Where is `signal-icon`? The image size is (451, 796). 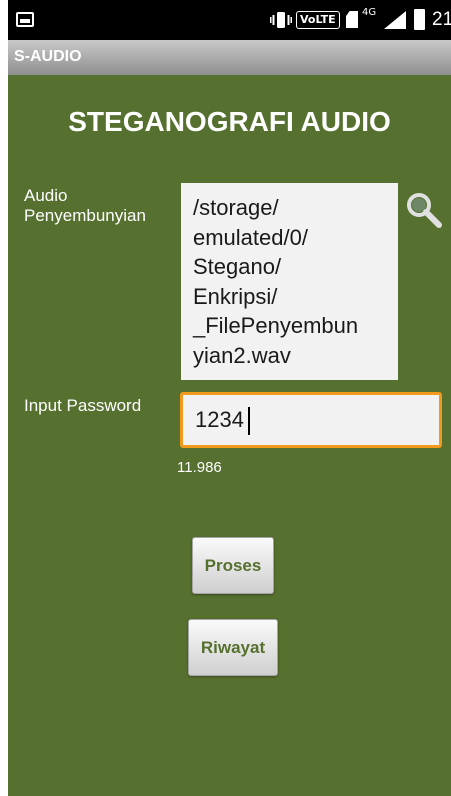
signal-icon is located at coordinates (395, 20).